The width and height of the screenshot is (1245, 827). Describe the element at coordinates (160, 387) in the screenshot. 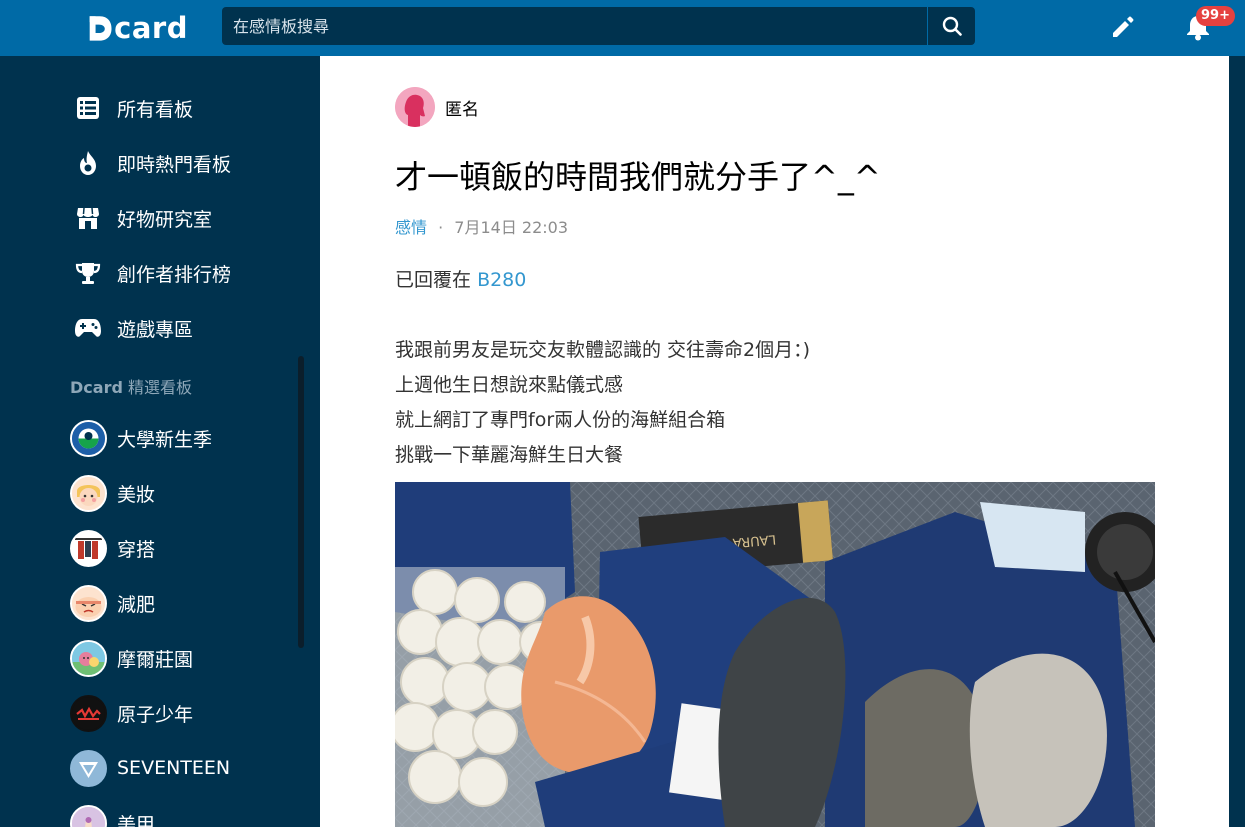

I see `section-title-text: 精選看板` at that location.